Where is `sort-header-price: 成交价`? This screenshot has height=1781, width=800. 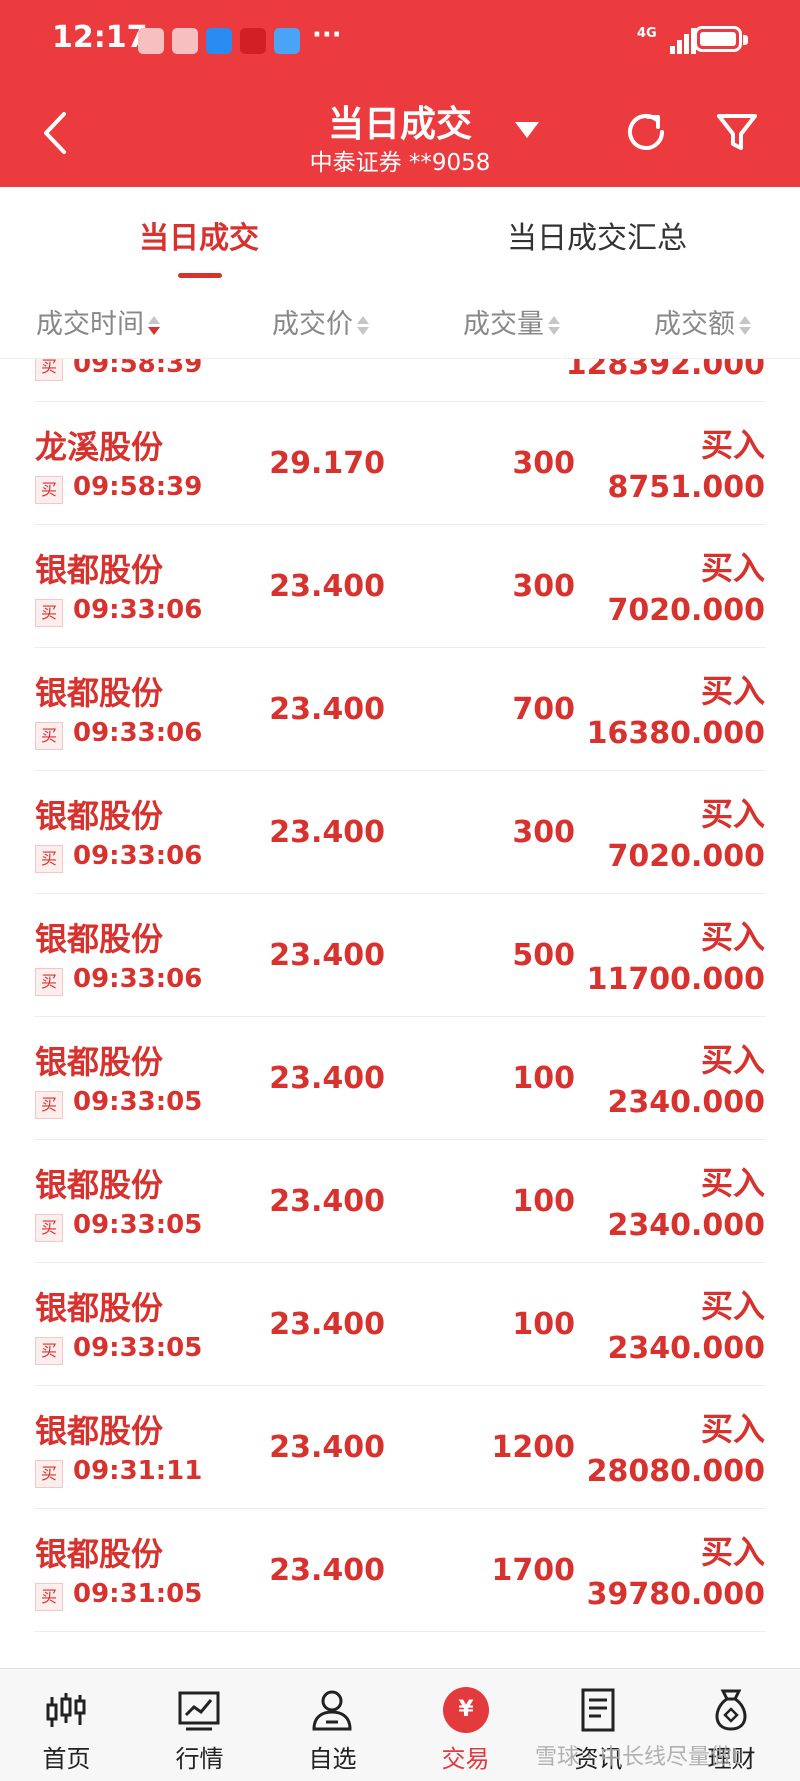
sort-header-price: 成交价 is located at coordinates (320, 321).